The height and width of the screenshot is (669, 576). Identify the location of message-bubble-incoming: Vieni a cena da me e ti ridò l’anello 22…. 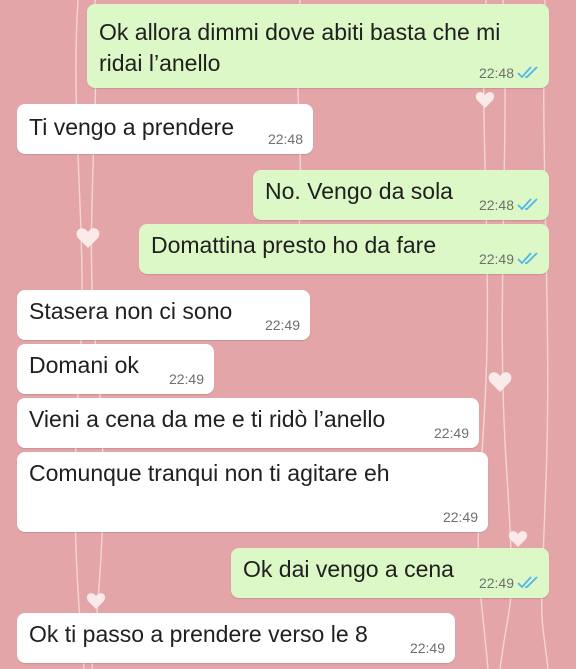
(248, 423).